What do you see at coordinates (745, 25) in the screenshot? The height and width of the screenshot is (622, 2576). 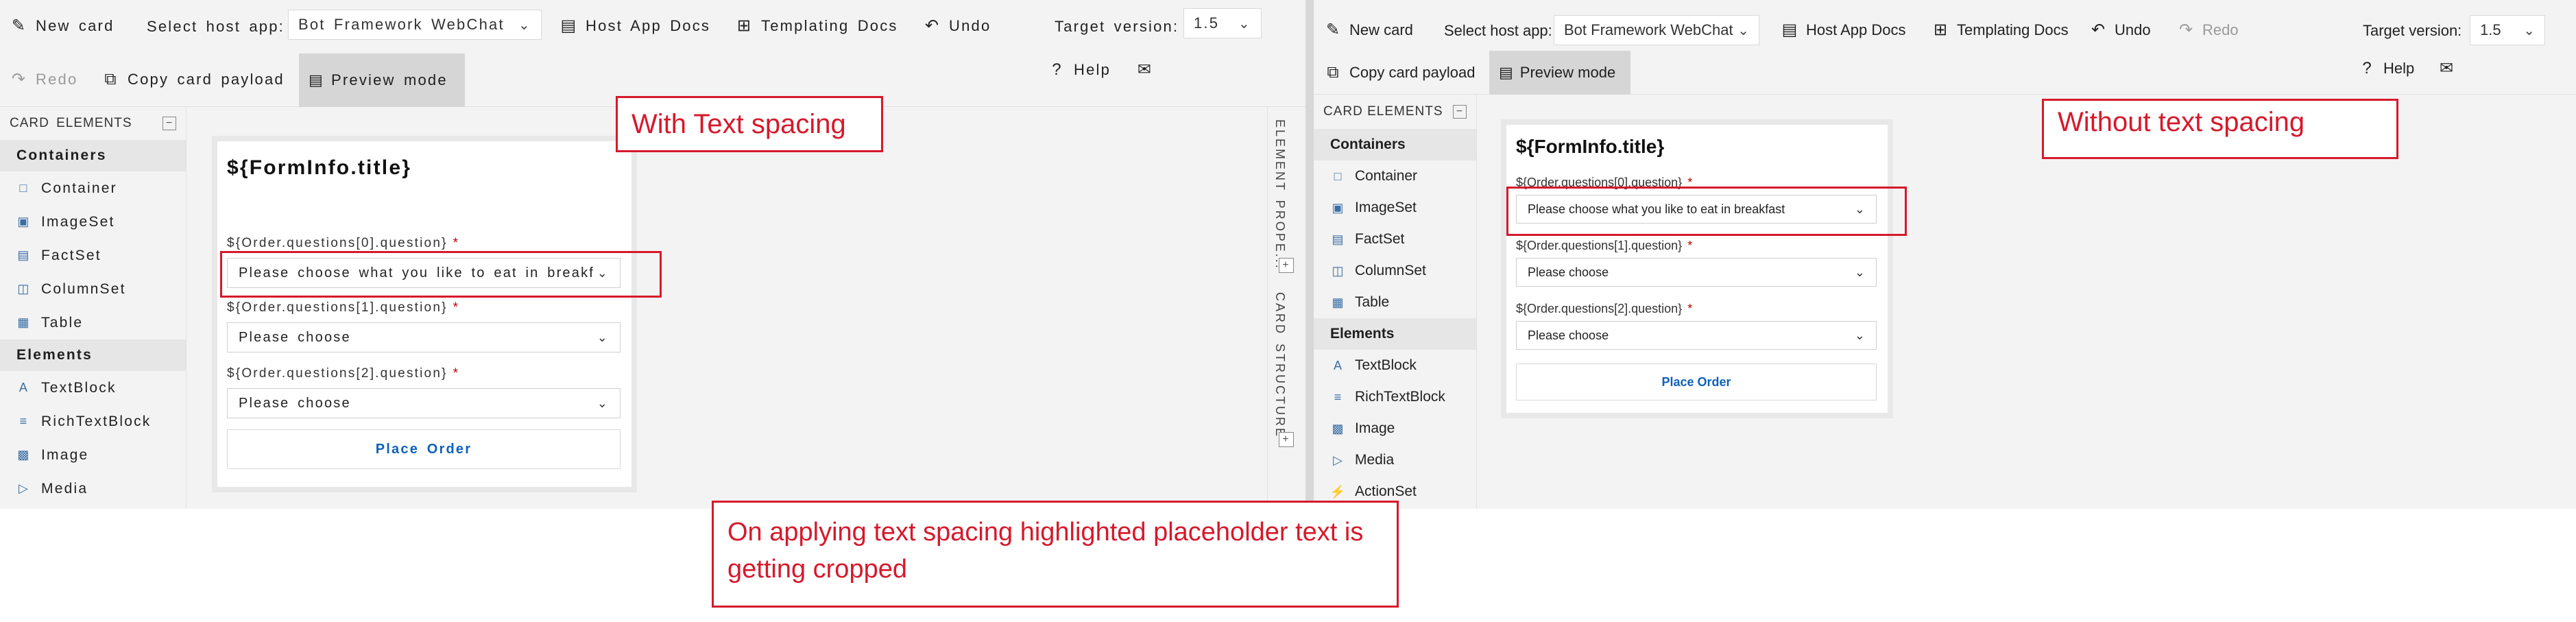 I see `templating-icon: ⊞` at bounding box center [745, 25].